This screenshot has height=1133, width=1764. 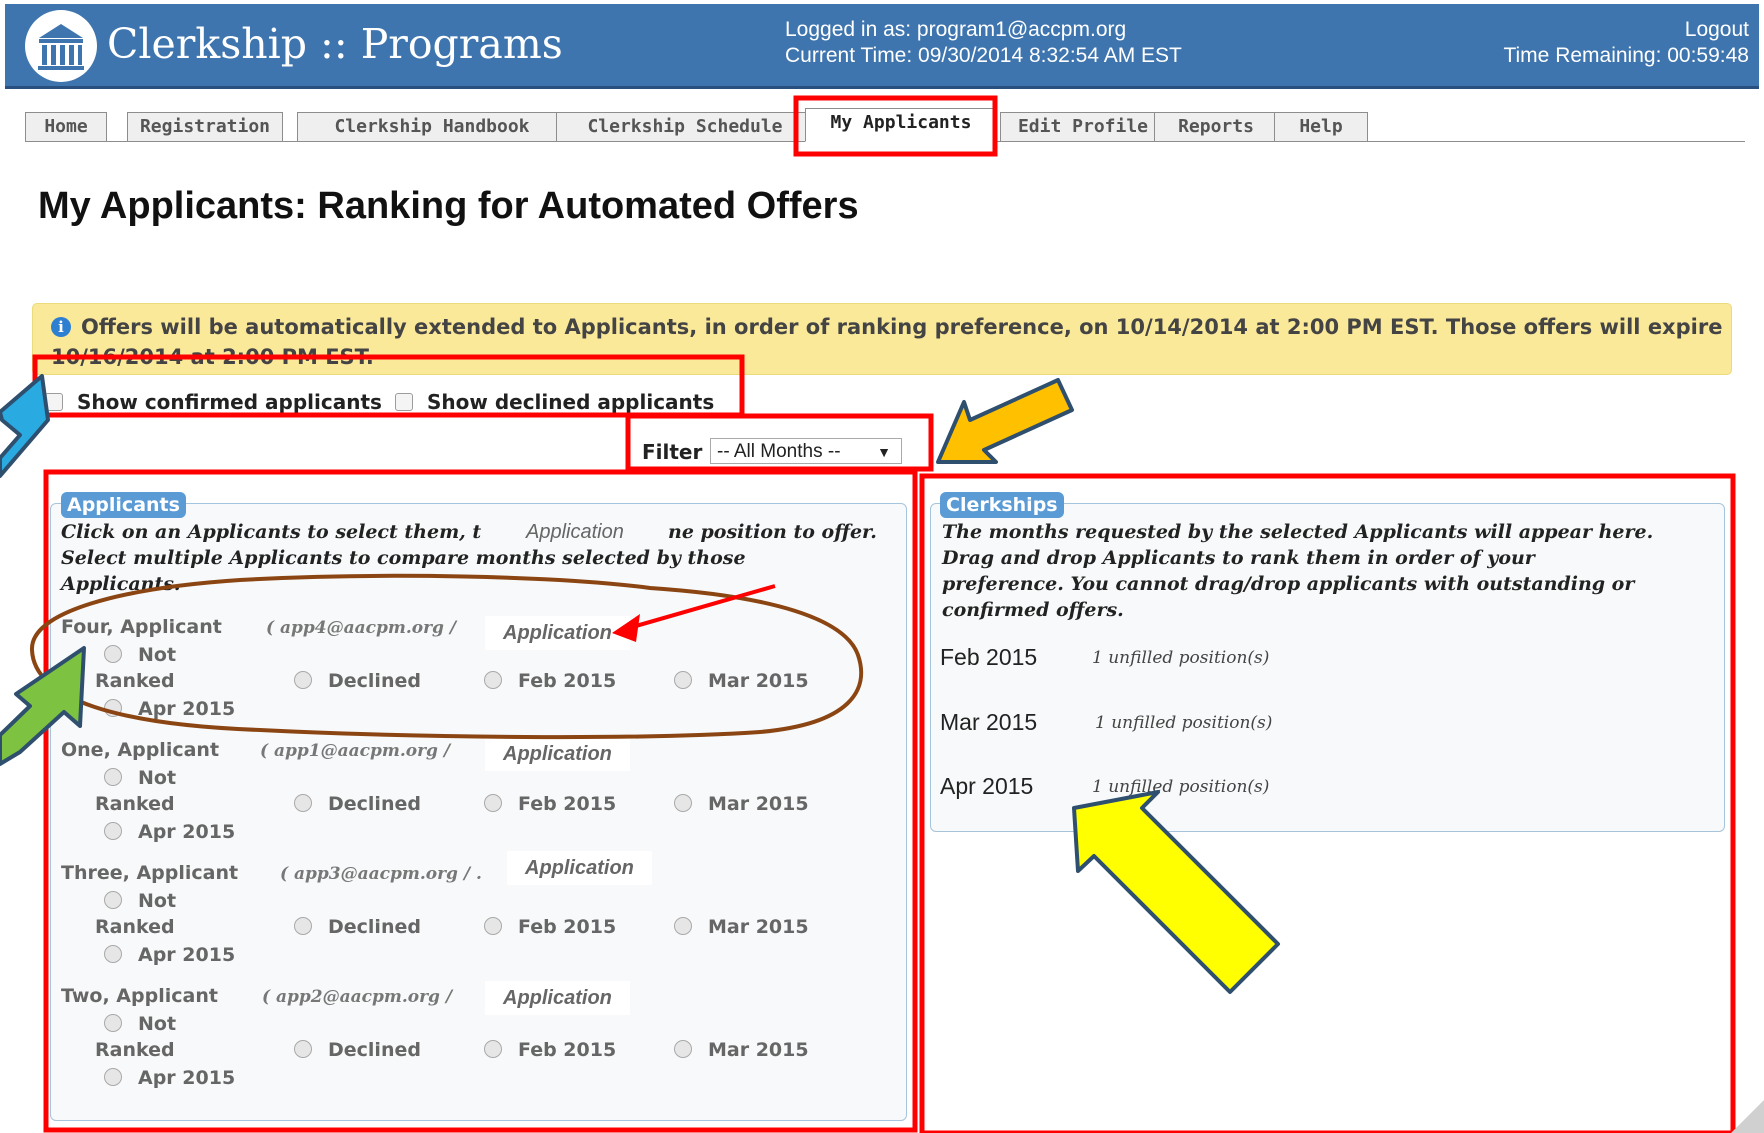 What do you see at coordinates (381, 874) in the screenshot?
I see `applicant-email: ( app3@aacpm.org / .` at bounding box center [381, 874].